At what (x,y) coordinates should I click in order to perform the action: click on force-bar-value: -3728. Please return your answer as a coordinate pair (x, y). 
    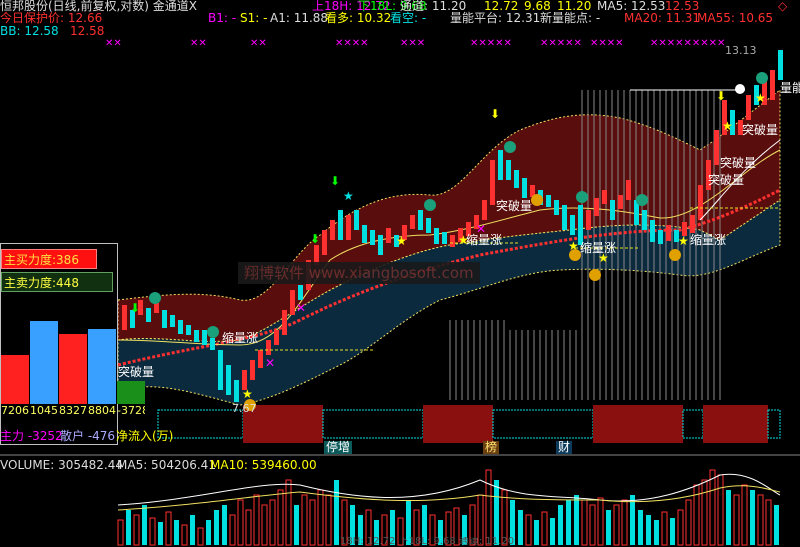
    Looking at the image, I should click on (131, 410).